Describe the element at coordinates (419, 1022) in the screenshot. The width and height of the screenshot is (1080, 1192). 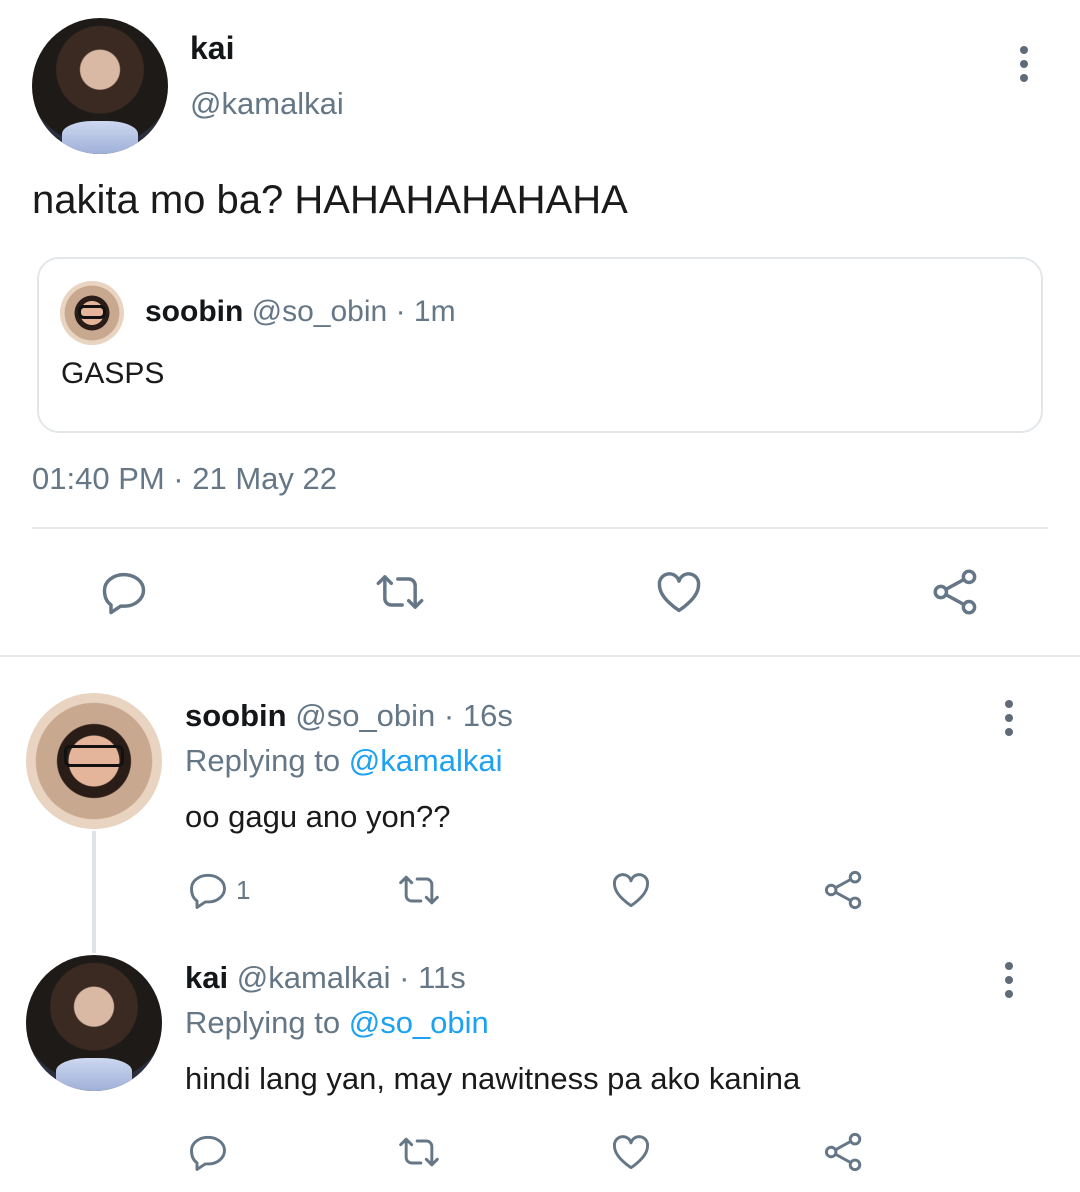
I see `replying-to-link: @so_obin` at that location.